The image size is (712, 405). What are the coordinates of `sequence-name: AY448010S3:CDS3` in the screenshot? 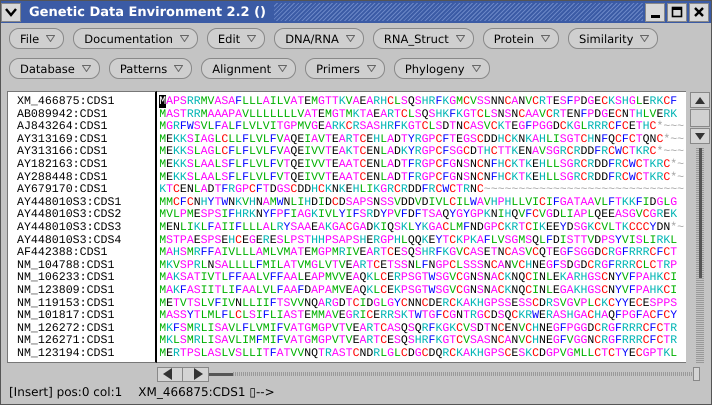 It's located at (69, 228).